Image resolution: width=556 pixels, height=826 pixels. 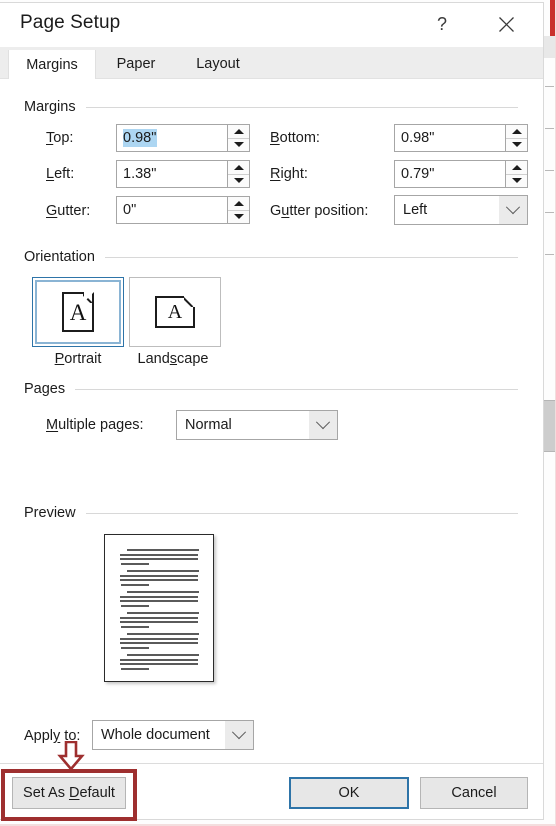 I want to click on orientation-portrait-label: Portrait, so click(x=78, y=359).